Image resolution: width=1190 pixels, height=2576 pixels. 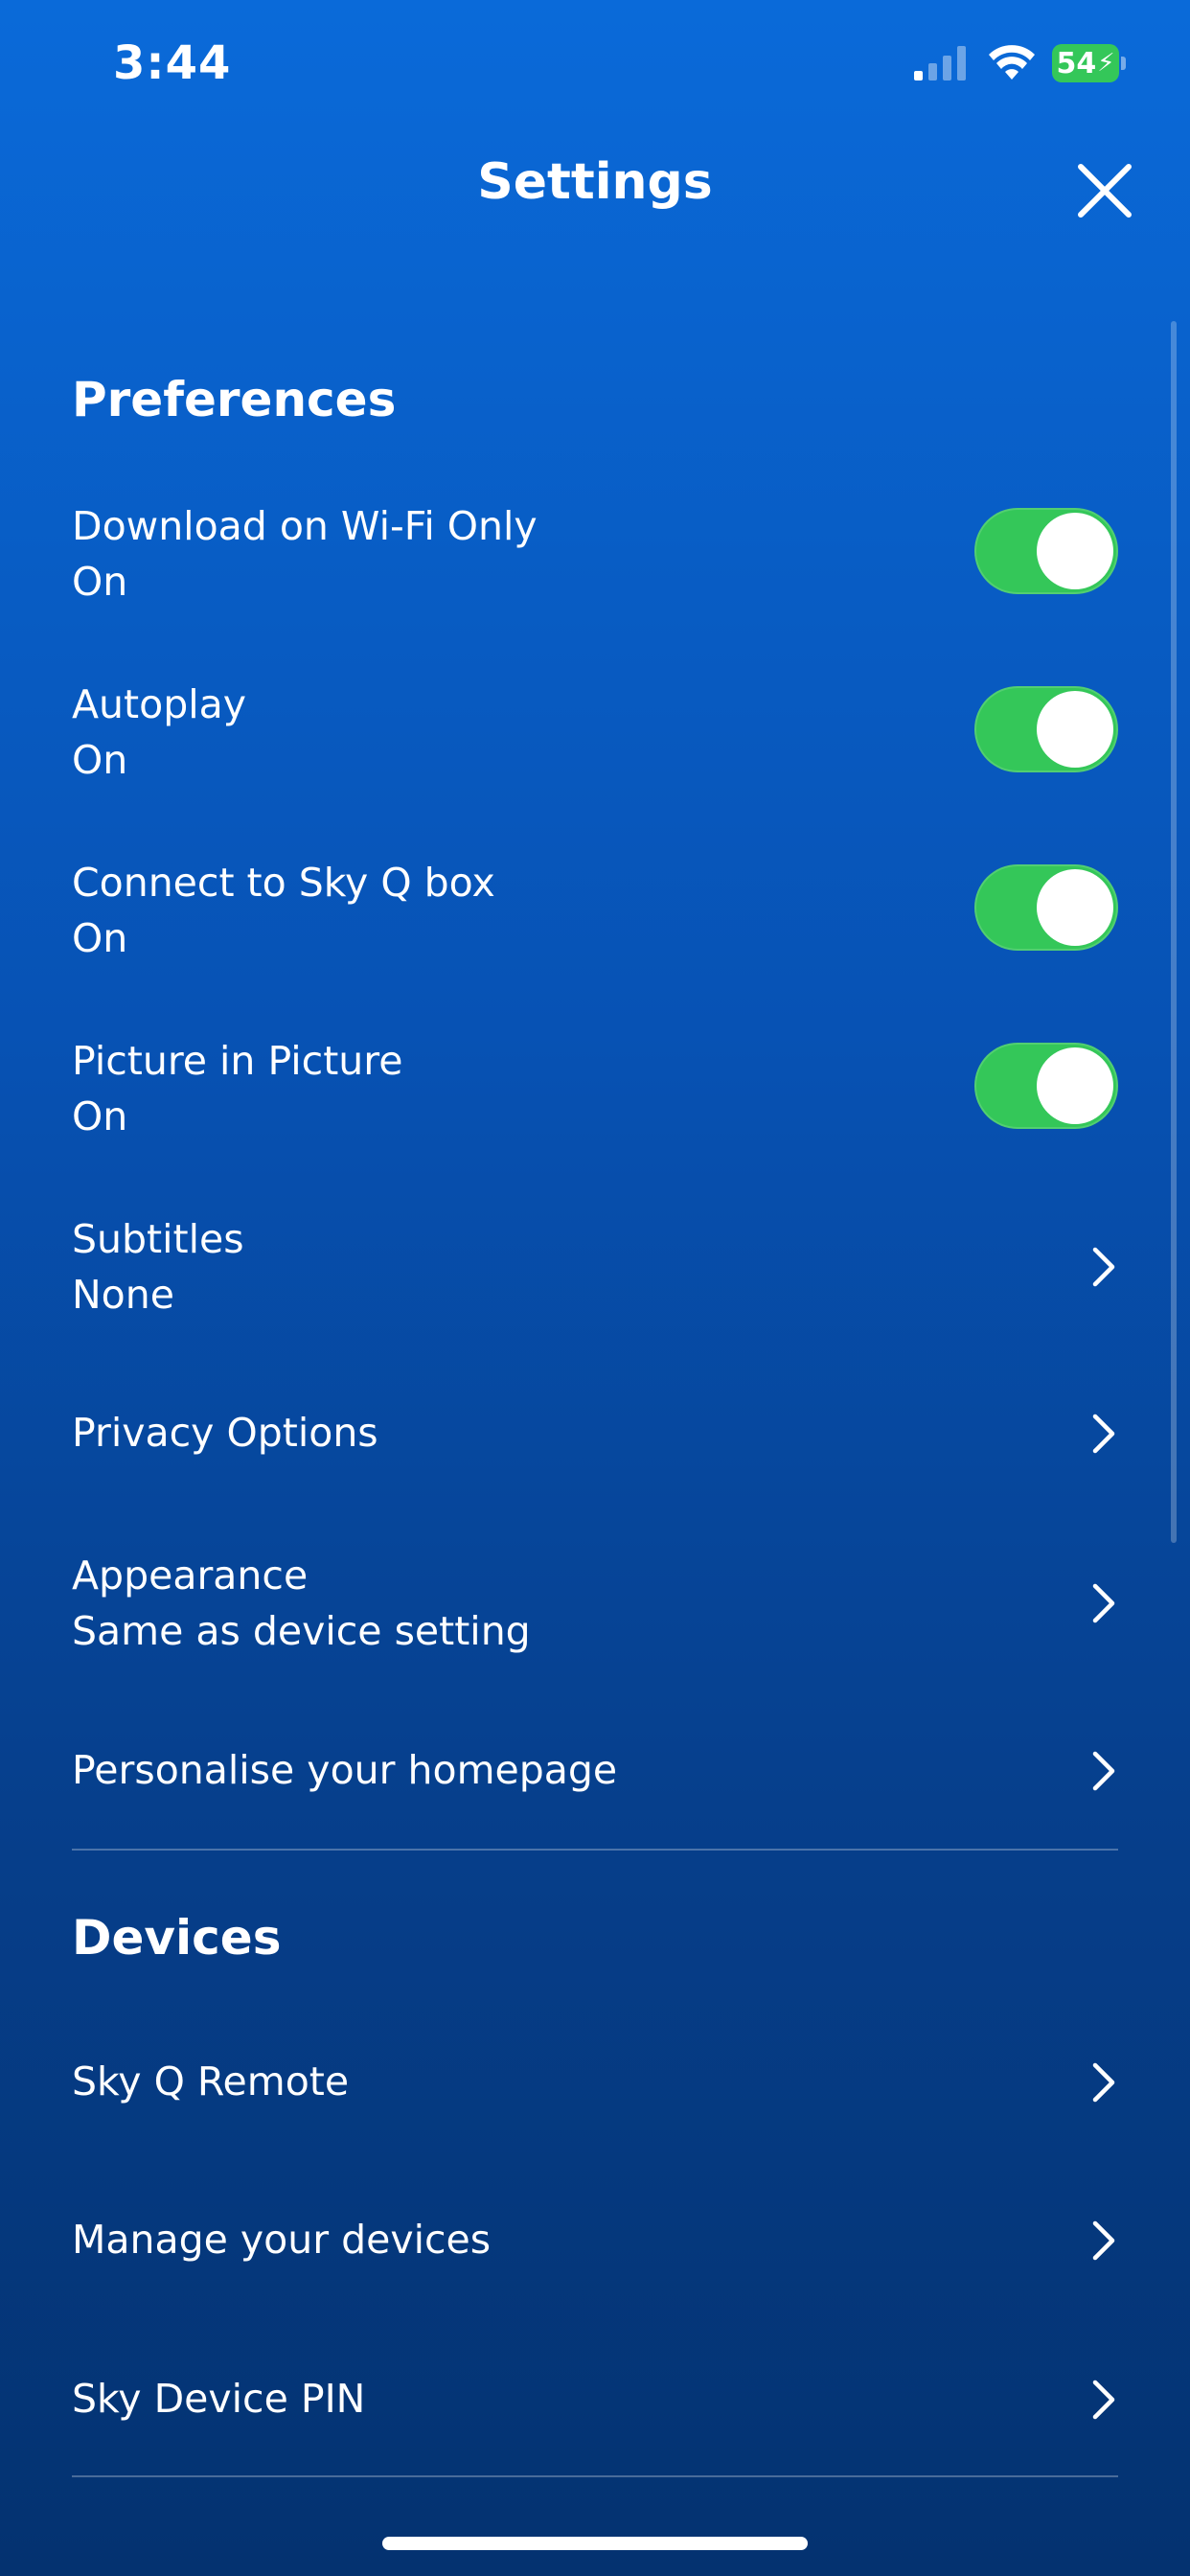 I want to click on sky-q-box-toggle, so click(x=1046, y=907).